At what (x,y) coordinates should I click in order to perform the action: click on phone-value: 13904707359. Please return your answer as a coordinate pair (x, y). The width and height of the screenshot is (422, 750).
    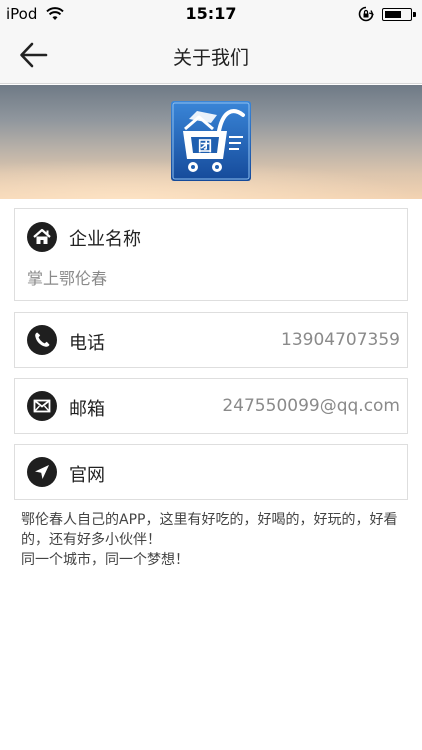
    Looking at the image, I should click on (340, 340).